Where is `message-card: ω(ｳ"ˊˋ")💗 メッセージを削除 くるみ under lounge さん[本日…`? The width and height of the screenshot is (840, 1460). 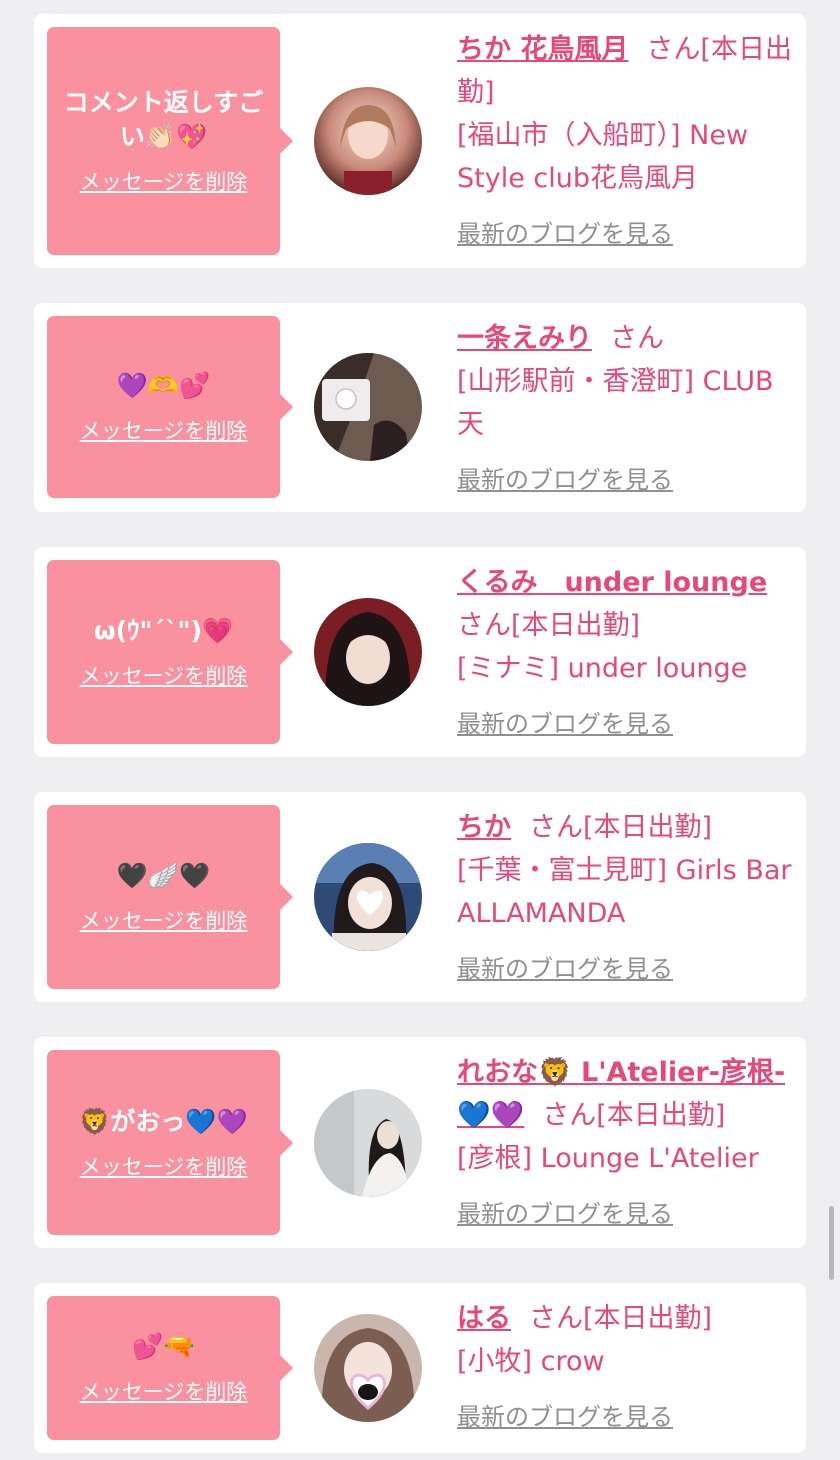
message-card: ω(ｳ"ˊˋ")💗 メッセージを削除 くるみ under lounge さん[本日… is located at coordinates (420, 652).